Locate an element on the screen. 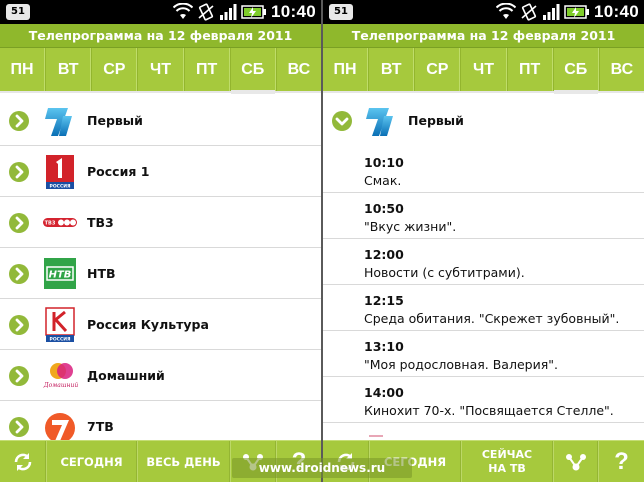 The width and height of the screenshot is (644, 482). channel-name: Россия Культура is located at coordinates (148, 324).